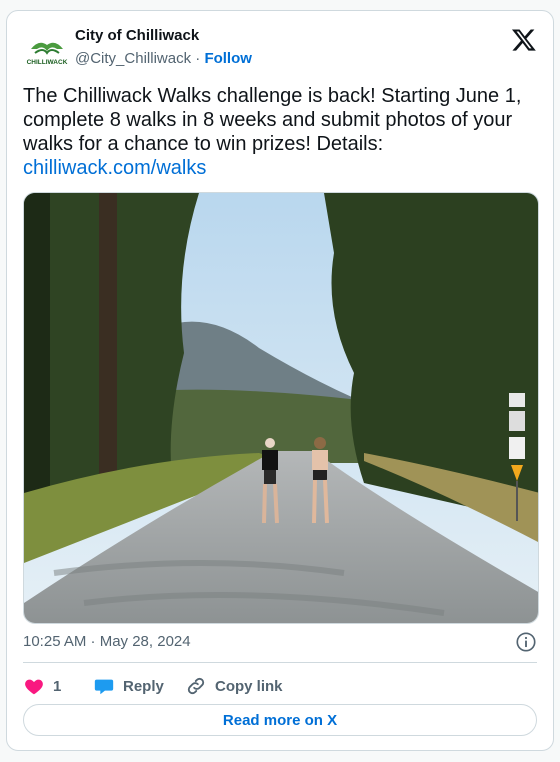  I want to click on reply-button: Reply, so click(128, 686).